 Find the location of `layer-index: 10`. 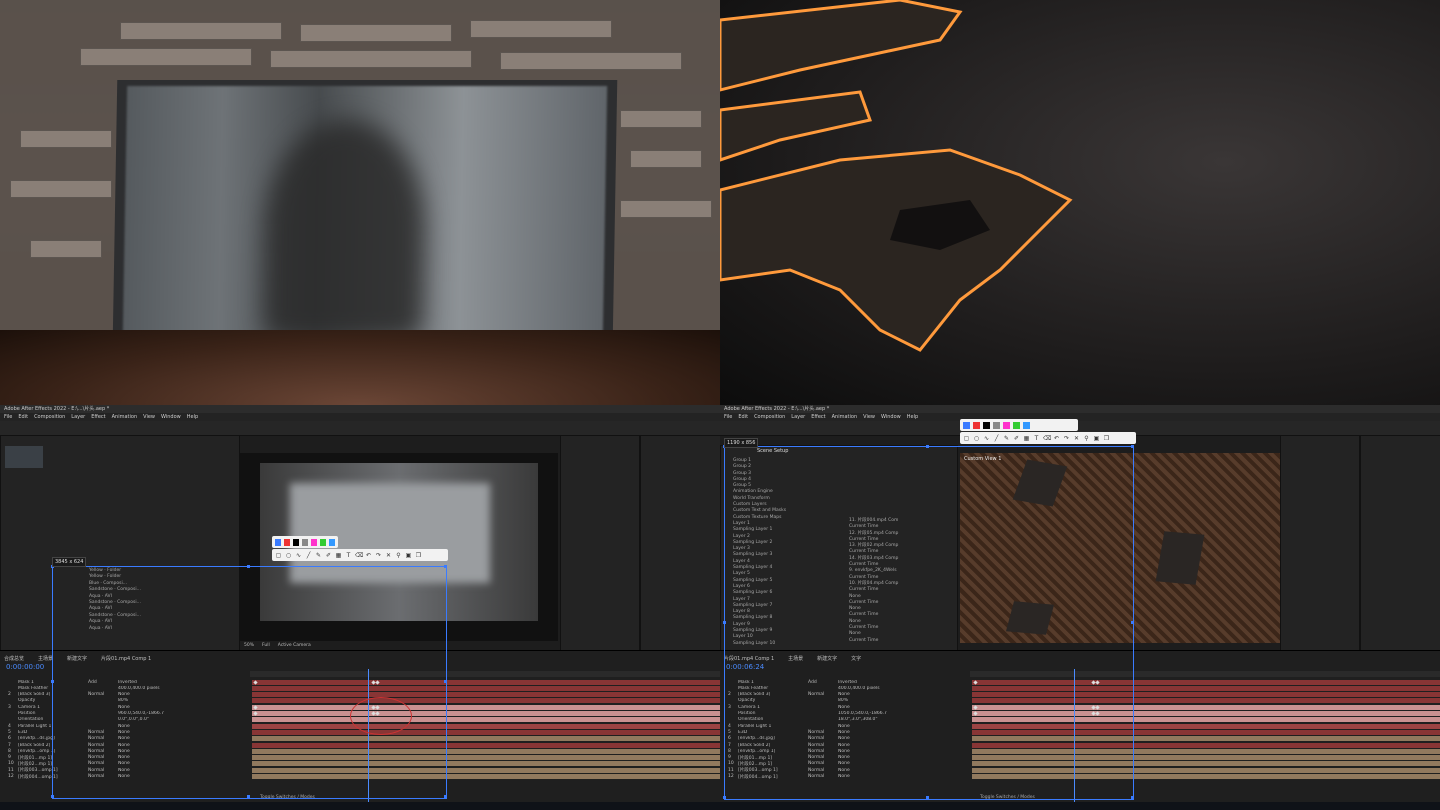

layer-index: 10 is located at coordinates (11, 764).